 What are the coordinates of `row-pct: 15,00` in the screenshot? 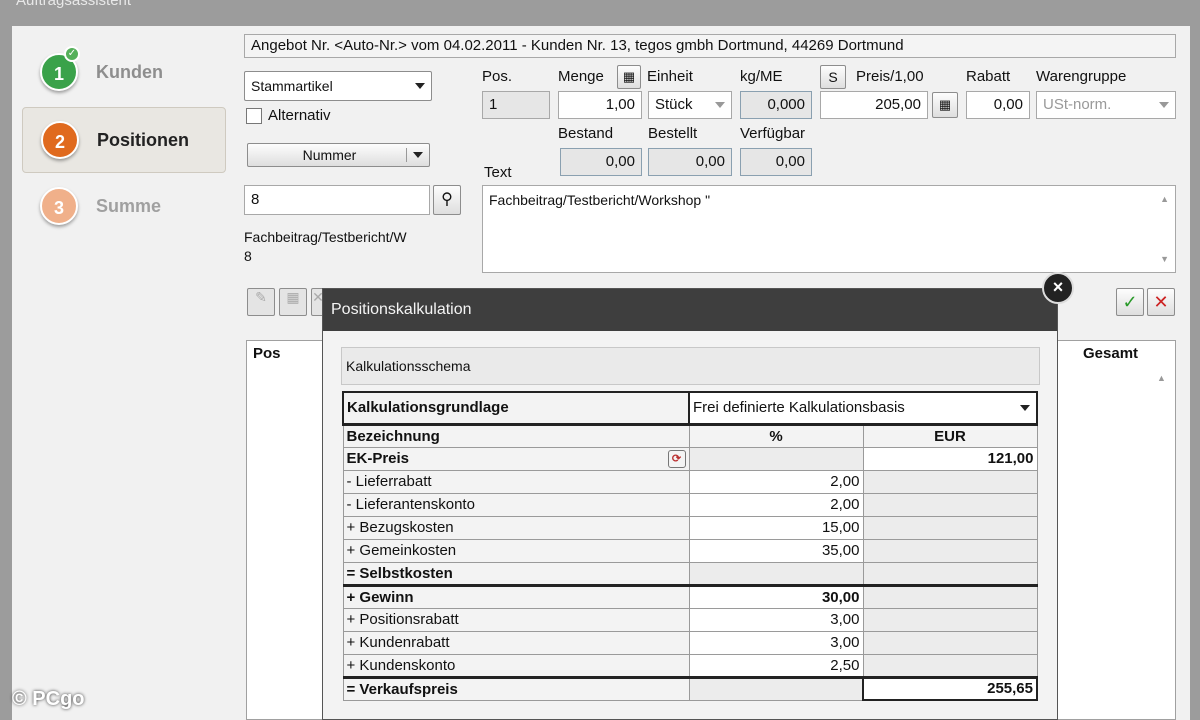 It's located at (776, 527).